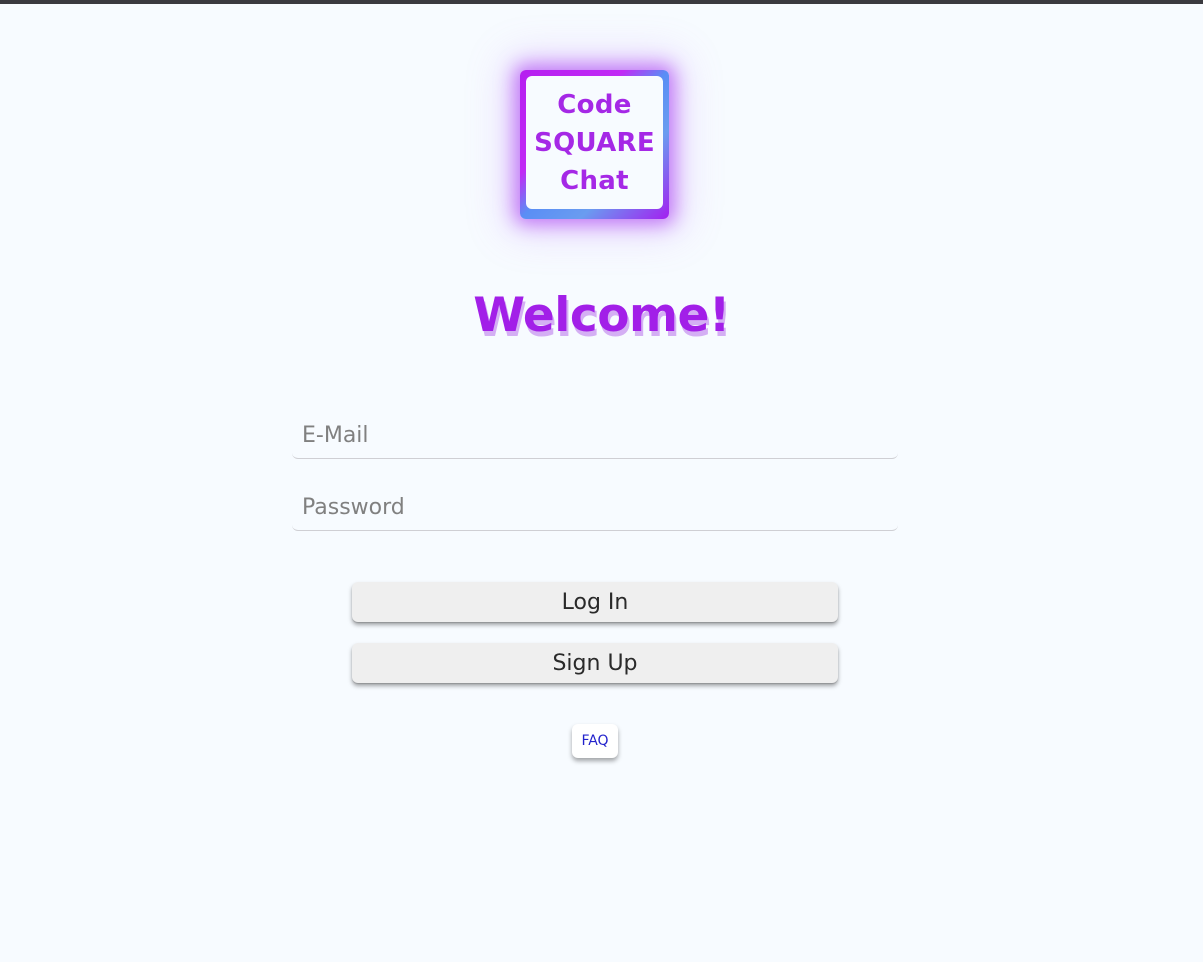  I want to click on password-field, so click(595, 508).